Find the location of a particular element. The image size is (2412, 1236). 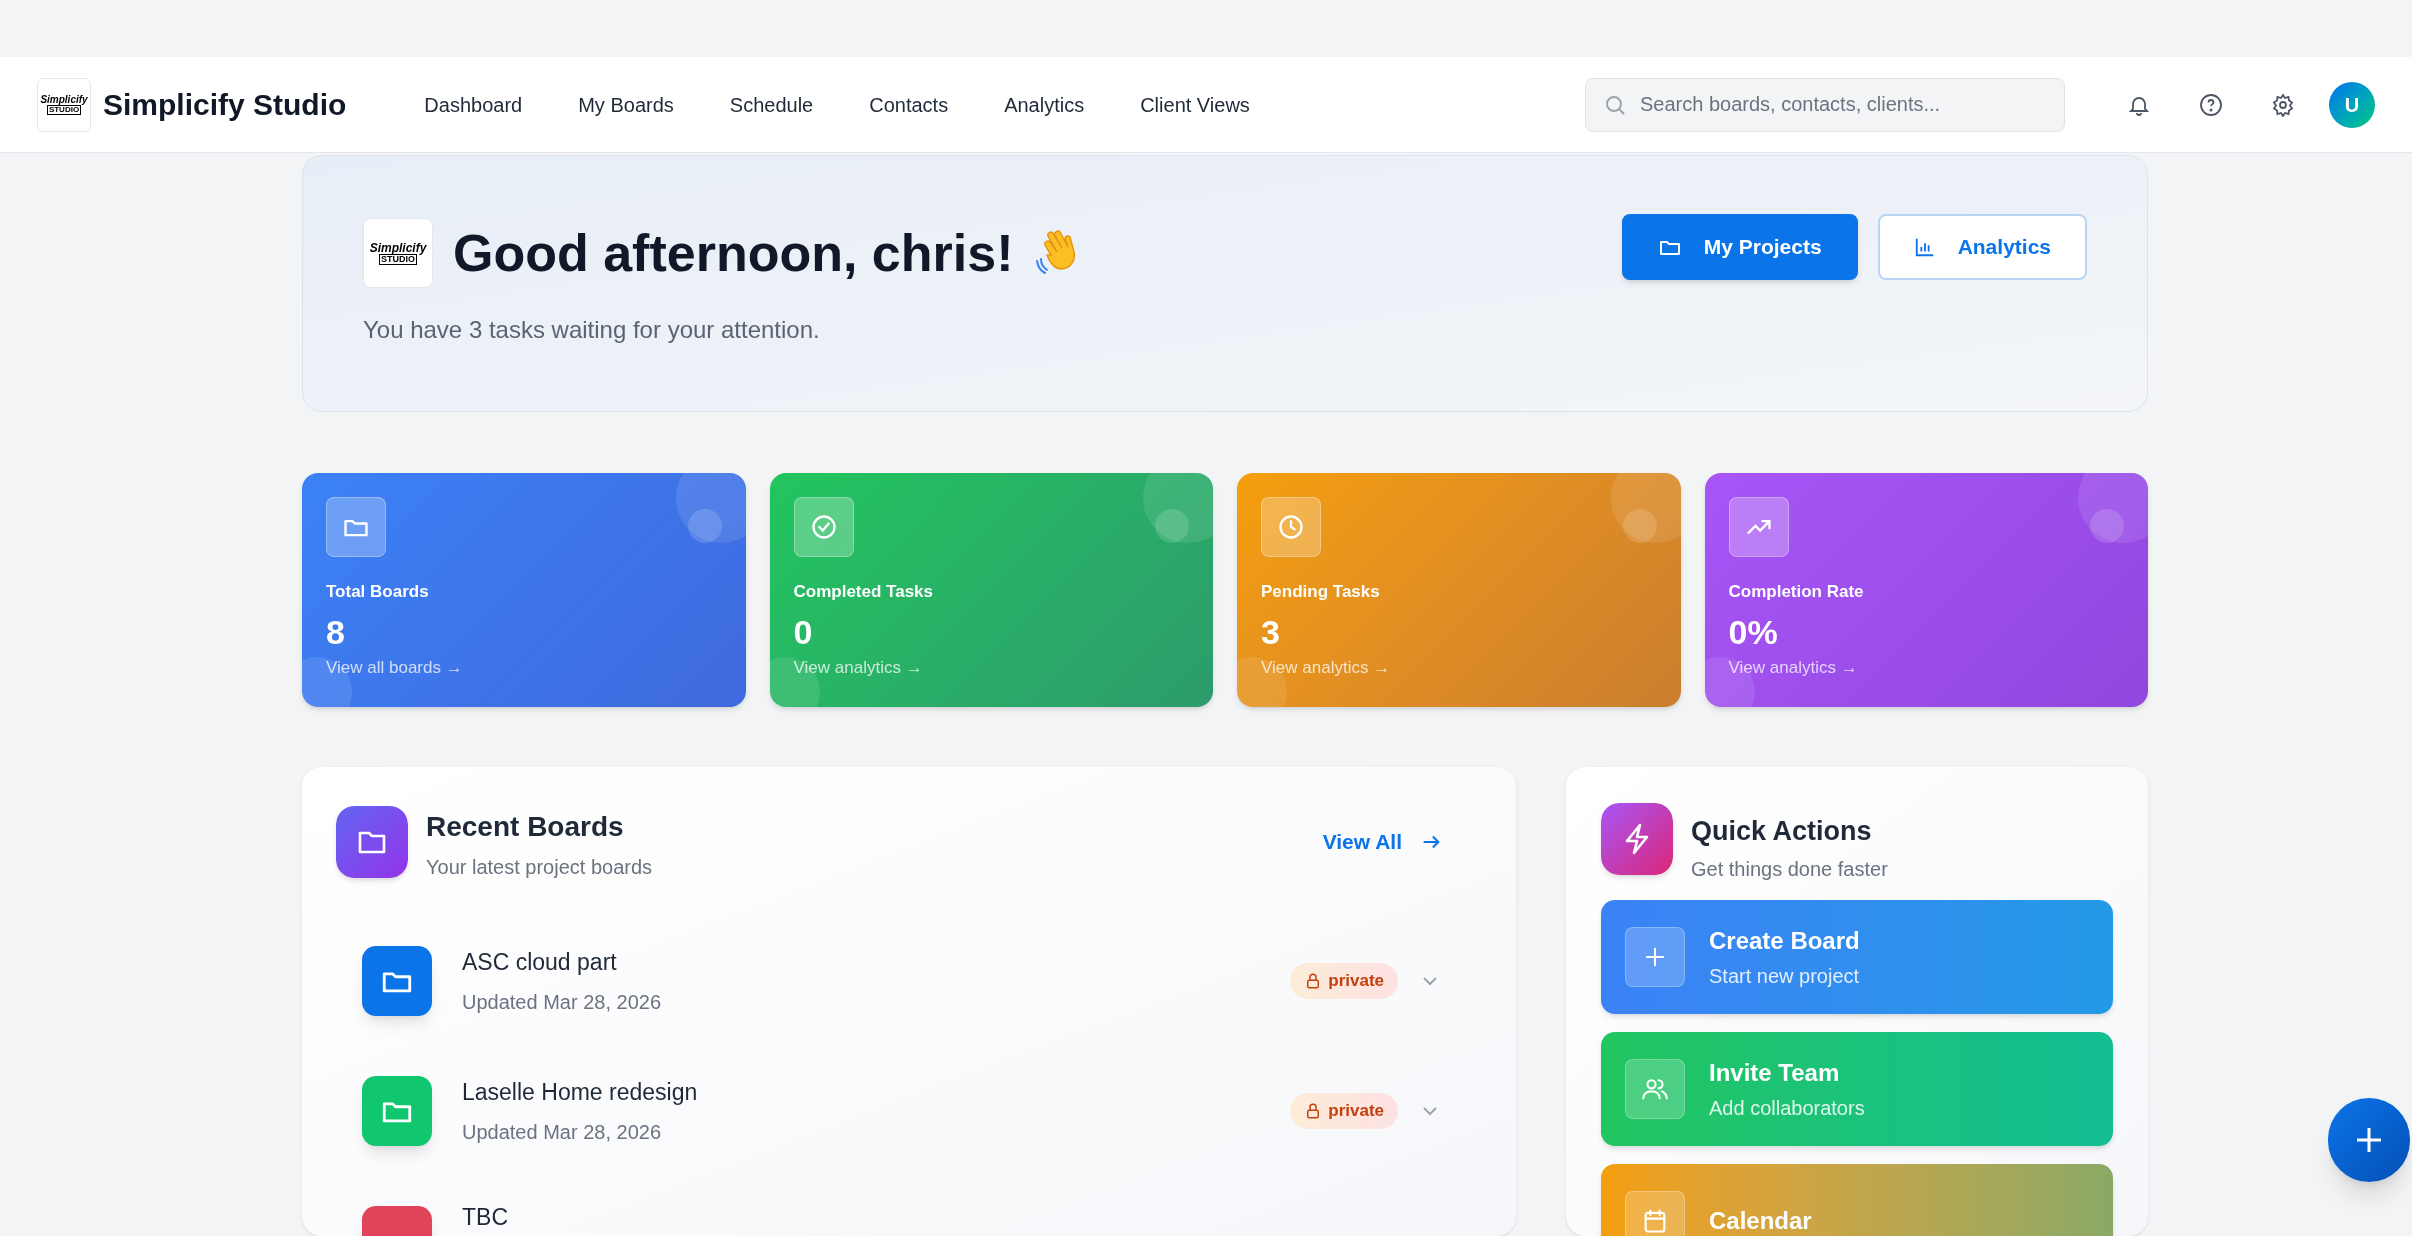

section-title: Quick Actions is located at coordinates (1782, 831).